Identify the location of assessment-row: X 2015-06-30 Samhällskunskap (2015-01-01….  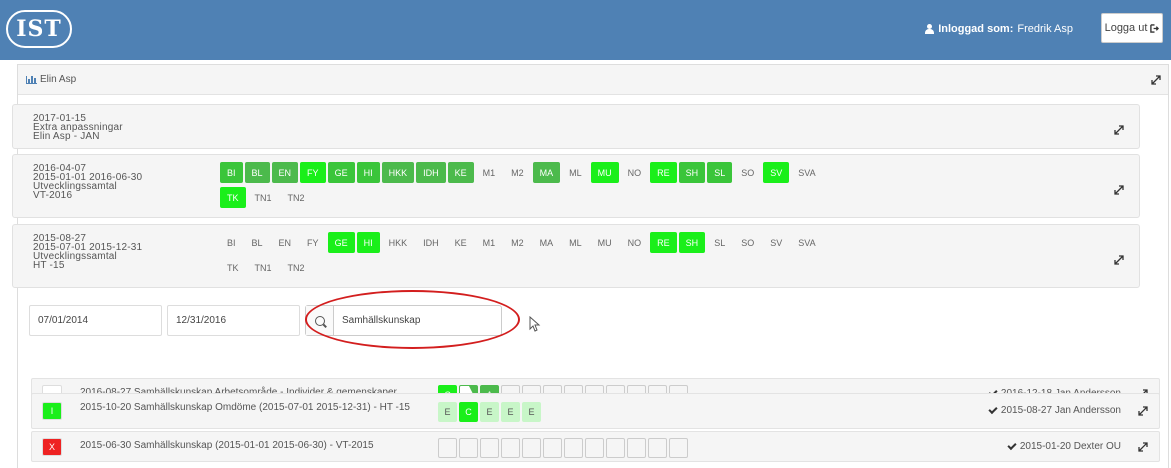
(595, 446).